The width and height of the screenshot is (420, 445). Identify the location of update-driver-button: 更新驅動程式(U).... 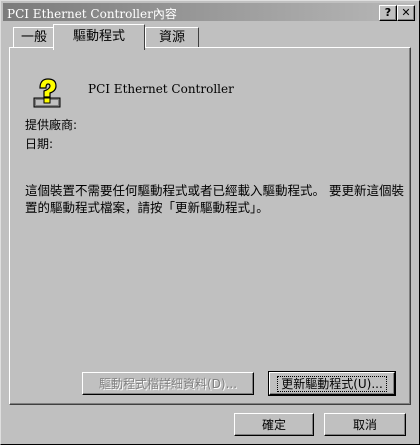
(332, 383).